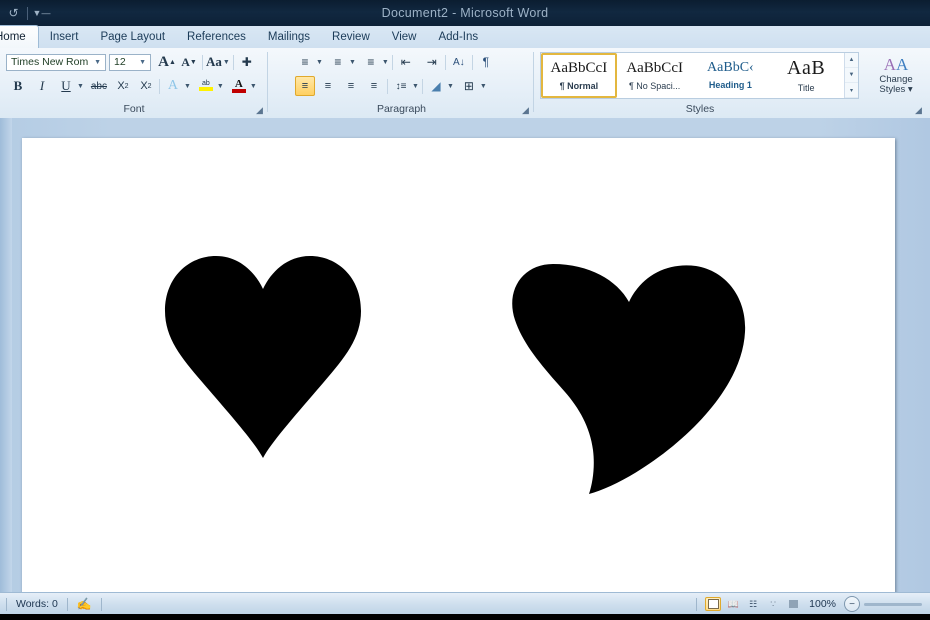 The width and height of the screenshot is (930, 620). I want to click on superscript-button: X2, so click(146, 86).